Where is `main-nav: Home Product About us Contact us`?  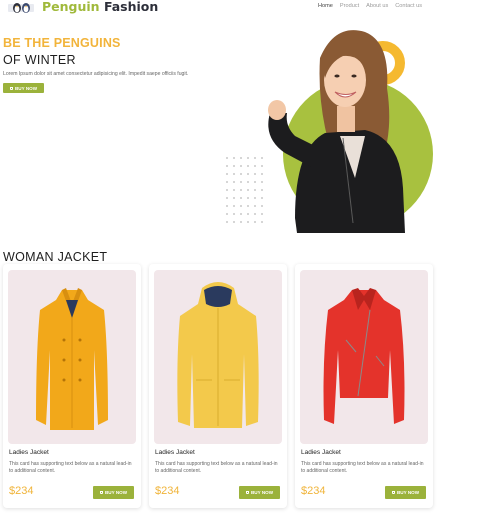 main-nav: Home Product About us Contact us is located at coordinates (370, 6).